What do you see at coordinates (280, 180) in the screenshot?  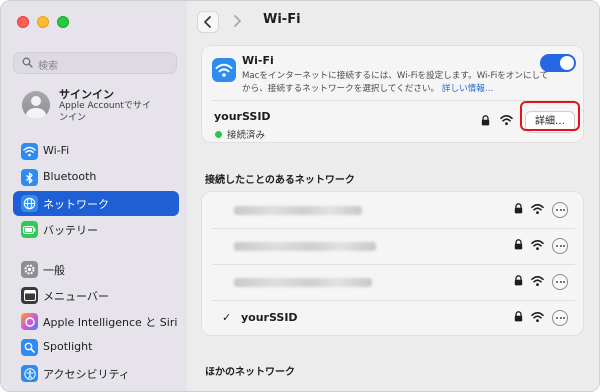 I see `known-networks-title: 接続したことのあるネットワーク` at bounding box center [280, 180].